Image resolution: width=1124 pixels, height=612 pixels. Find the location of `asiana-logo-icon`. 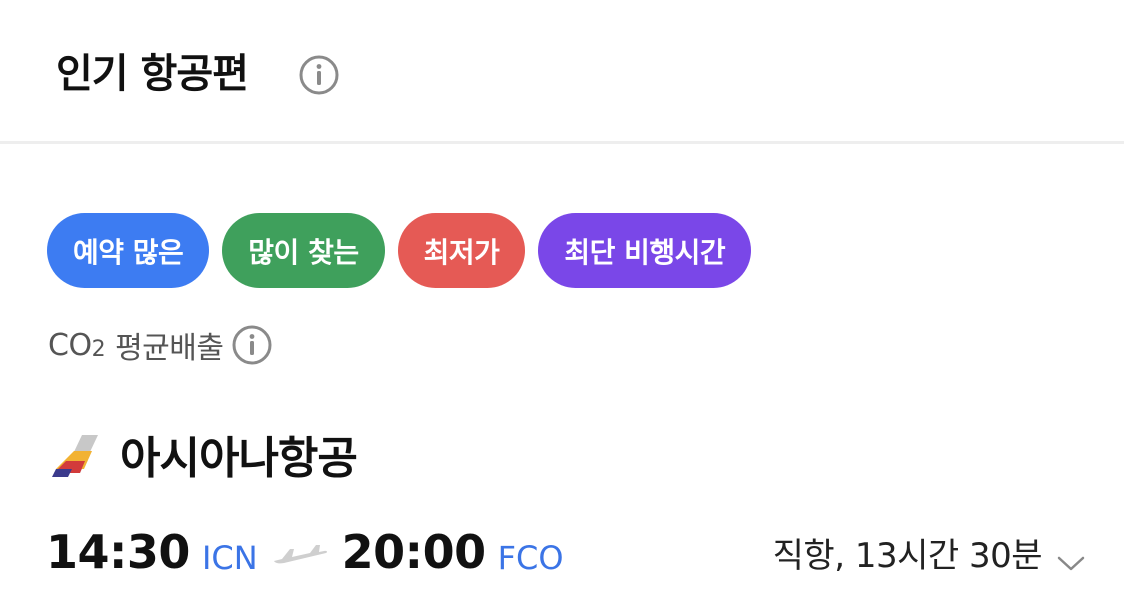

asiana-logo-icon is located at coordinates (77, 454).